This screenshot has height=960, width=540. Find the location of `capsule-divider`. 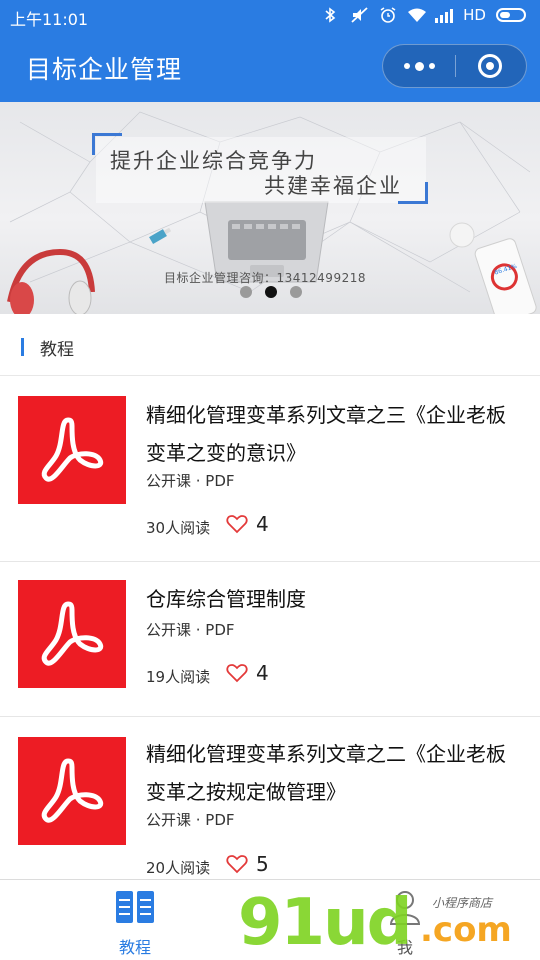

capsule-divider is located at coordinates (455, 66).